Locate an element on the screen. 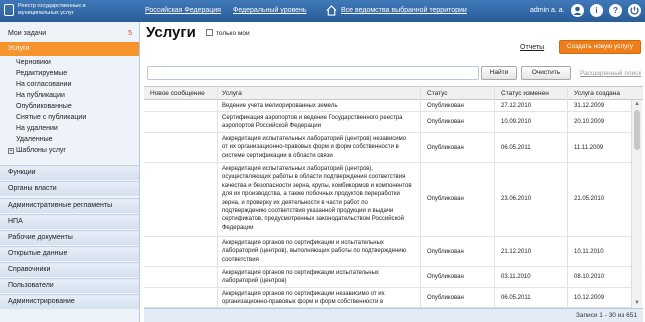  cell-status-changed: 21.12.2010 is located at coordinates (516, 252).